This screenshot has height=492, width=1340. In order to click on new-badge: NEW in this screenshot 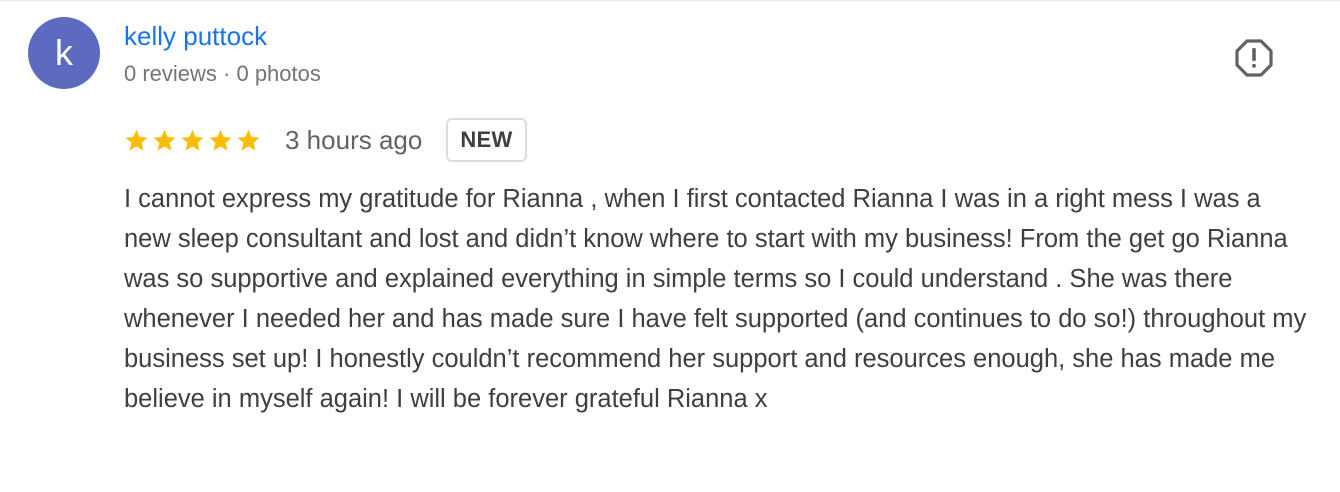, I will do `click(486, 140)`.